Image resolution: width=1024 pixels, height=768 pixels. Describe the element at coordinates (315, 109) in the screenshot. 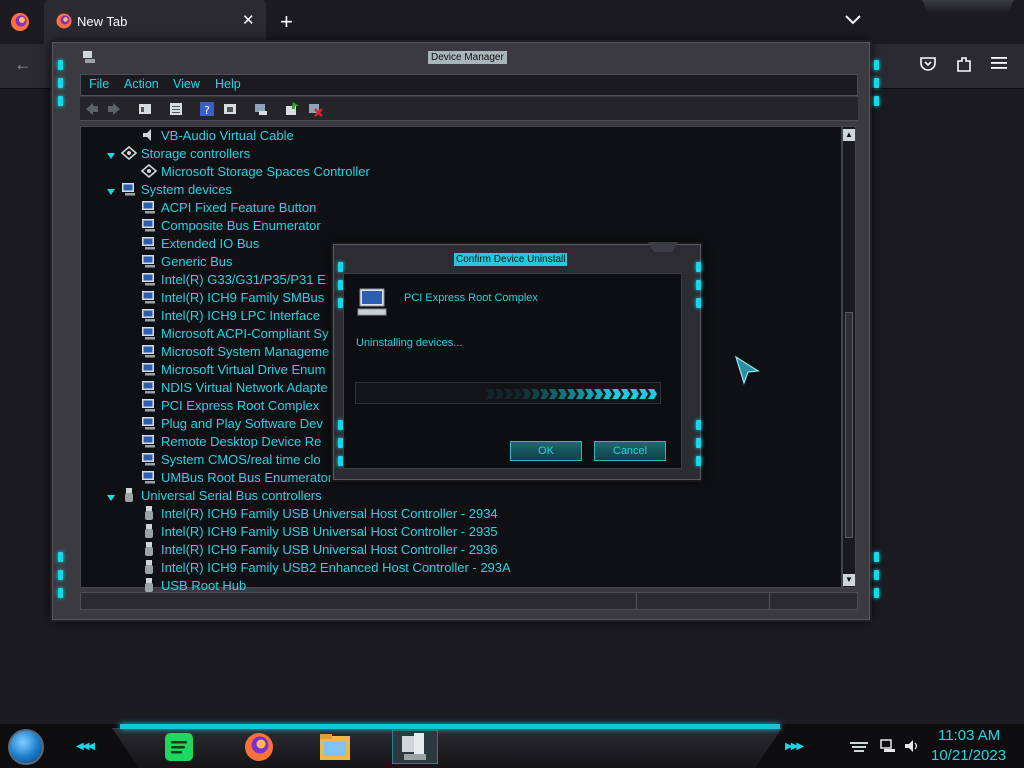

I see `uninstall-device-icon` at that location.